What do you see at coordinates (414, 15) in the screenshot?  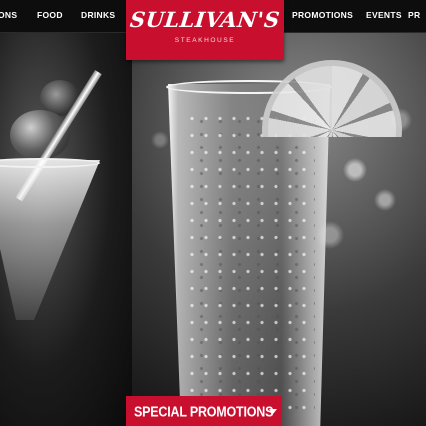 I see `nav-item-private-dining: PR` at bounding box center [414, 15].